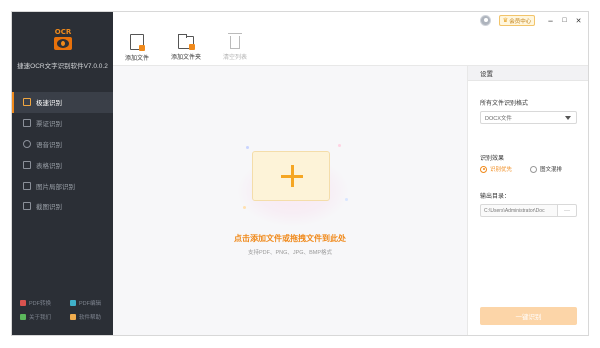 This screenshot has width=600, height=348. Describe the element at coordinates (528, 73) in the screenshot. I see `settings-header: 设置` at that location.